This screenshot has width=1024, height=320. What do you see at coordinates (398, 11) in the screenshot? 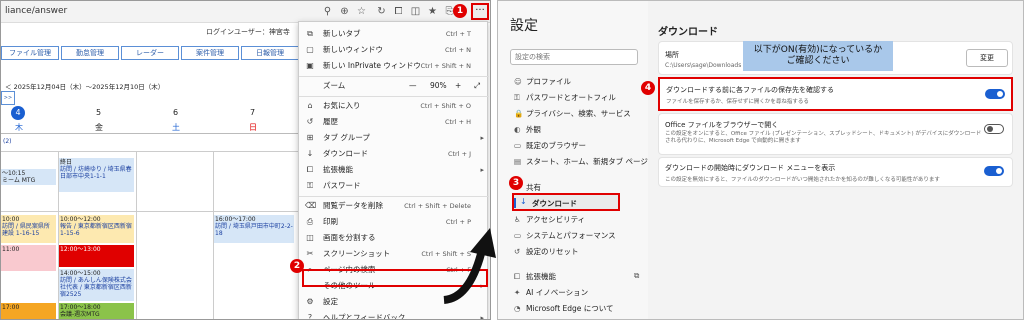
I see `extensions-icon: ⧠` at bounding box center [398, 11].